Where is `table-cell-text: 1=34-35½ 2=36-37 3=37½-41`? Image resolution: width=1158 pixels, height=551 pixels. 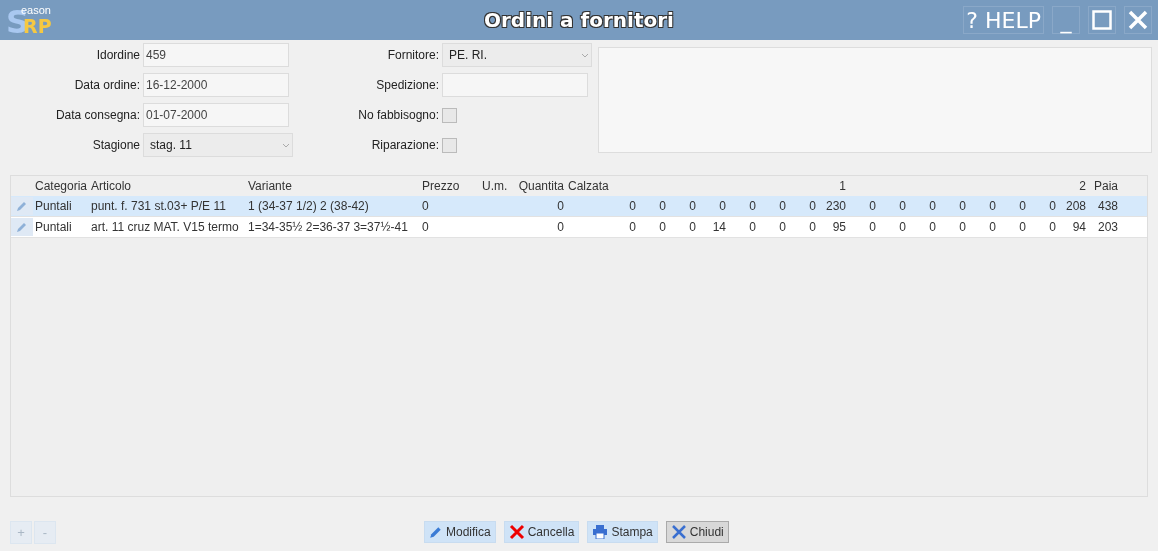 table-cell-text: 1=34-35½ 2=36-37 3=37½-41 is located at coordinates (328, 227).